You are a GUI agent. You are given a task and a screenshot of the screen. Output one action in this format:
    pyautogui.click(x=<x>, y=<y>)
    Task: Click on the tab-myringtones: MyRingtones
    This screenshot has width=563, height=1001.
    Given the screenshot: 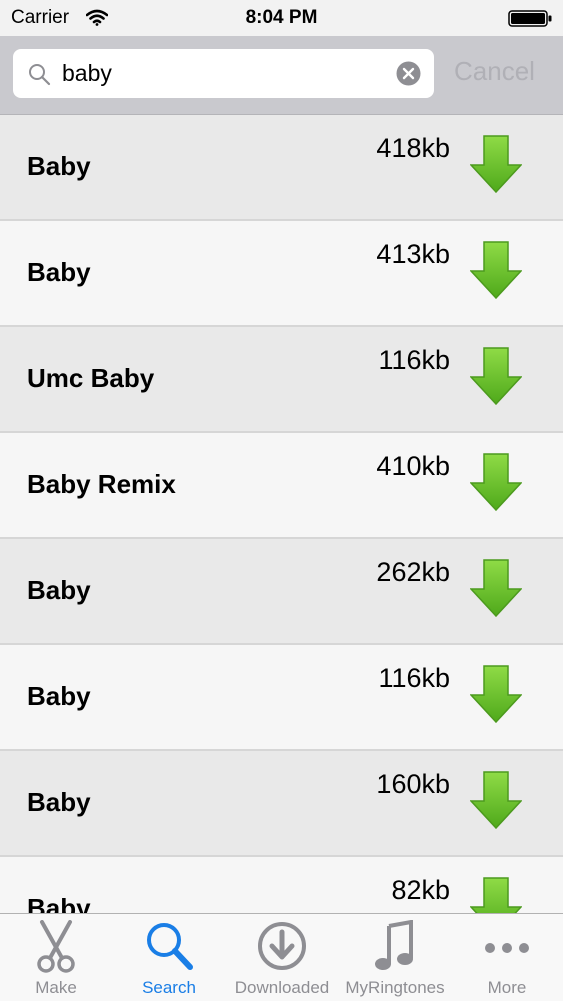 What is the action you would take?
    pyautogui.click(x=395, y=957)
    